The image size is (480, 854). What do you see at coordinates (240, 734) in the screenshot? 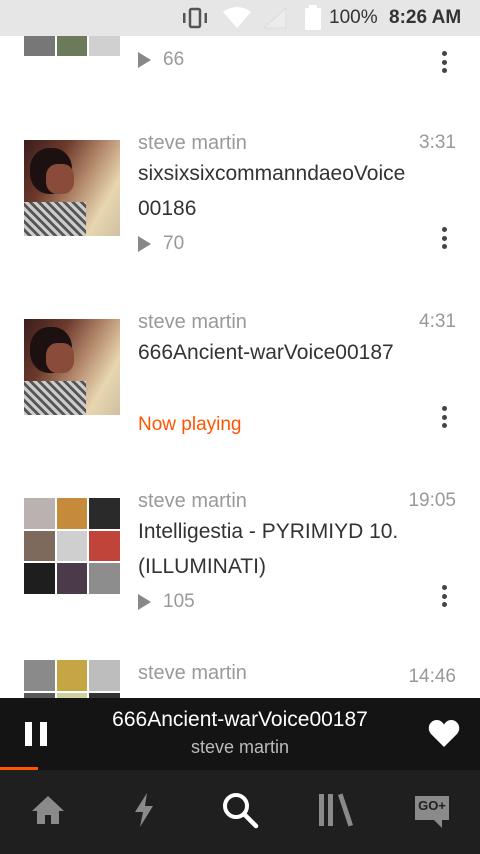
I see `mini-player: 666Ancient-warVoice00187 steve martin` at bounding box center [240, 734].